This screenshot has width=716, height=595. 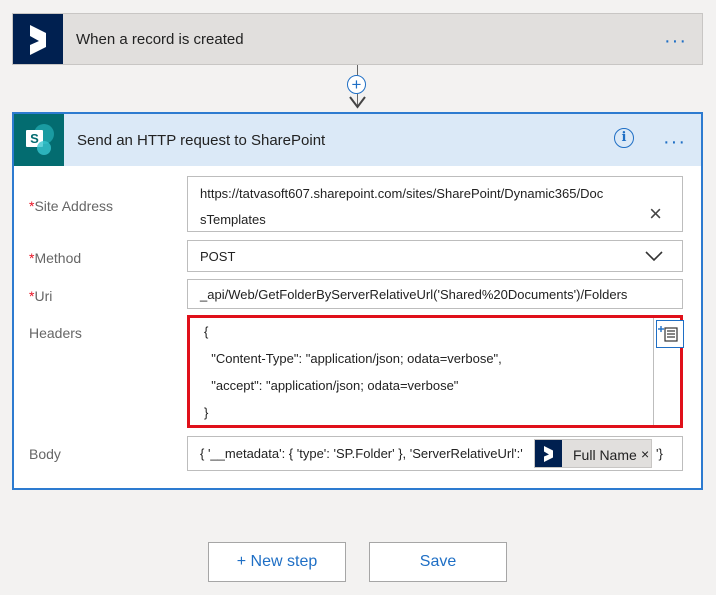 I want to click on trigger-card: When a record is created ···, so click(x=357, y=39).